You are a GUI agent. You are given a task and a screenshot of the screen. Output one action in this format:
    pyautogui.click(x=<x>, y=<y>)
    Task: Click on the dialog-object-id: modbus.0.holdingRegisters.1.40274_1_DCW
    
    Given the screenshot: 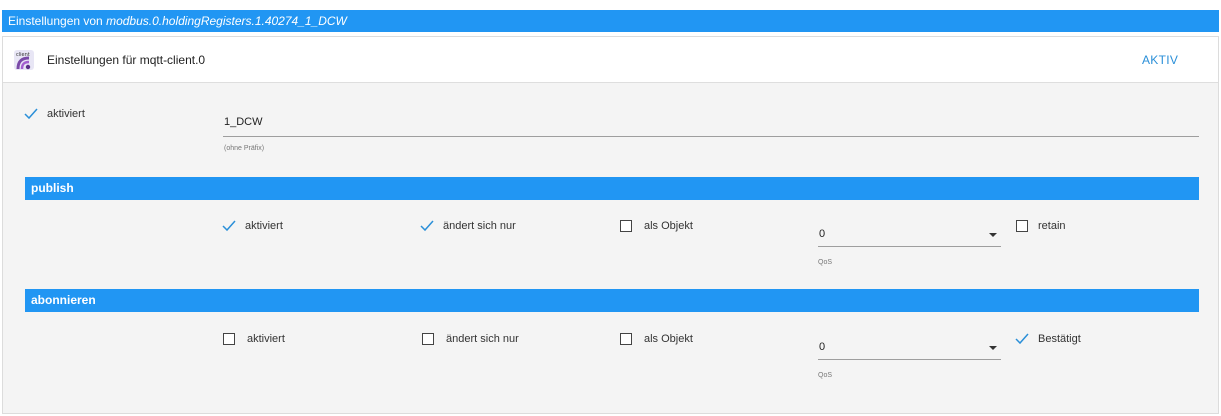 What is the action you would take?
    pyautogui.click(x=226, y=21)
    